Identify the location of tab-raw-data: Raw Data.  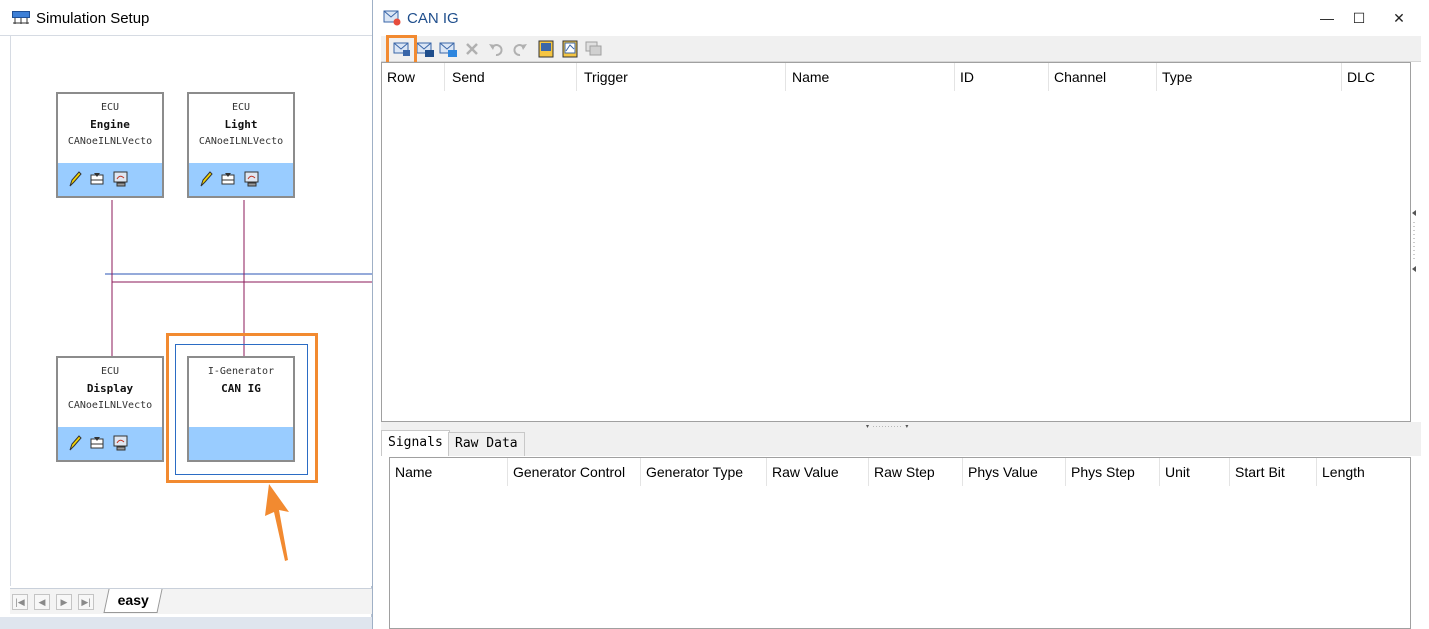
(486, 444).